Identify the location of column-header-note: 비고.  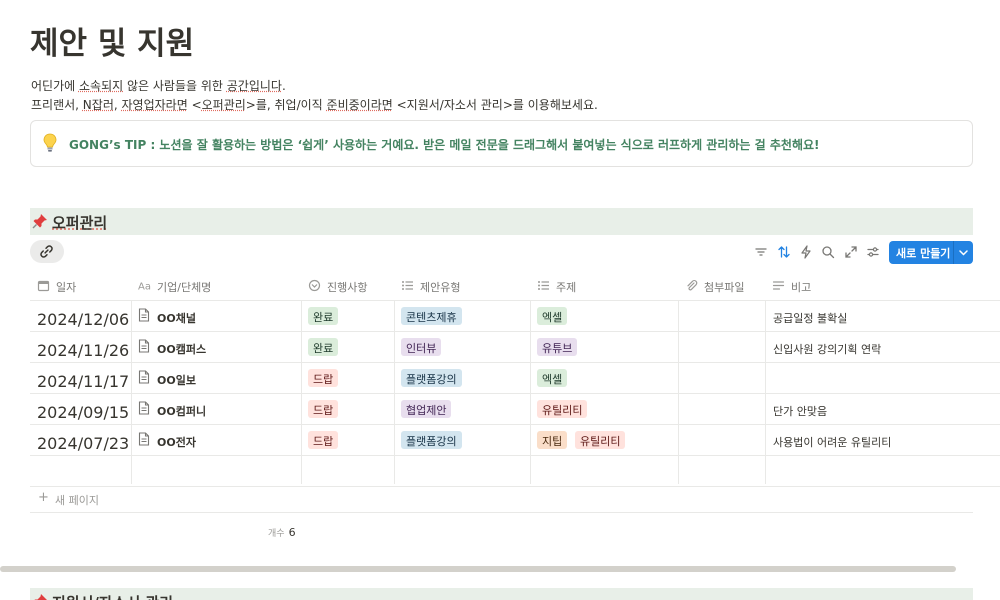
(882, 286).